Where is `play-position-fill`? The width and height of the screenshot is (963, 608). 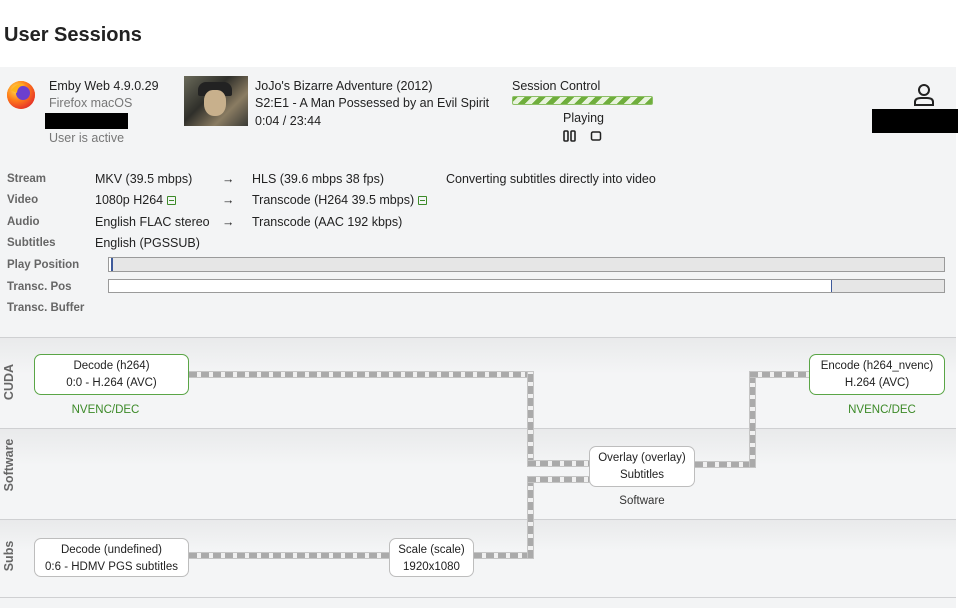
play-position-fill is located at coordinates (111, 264).